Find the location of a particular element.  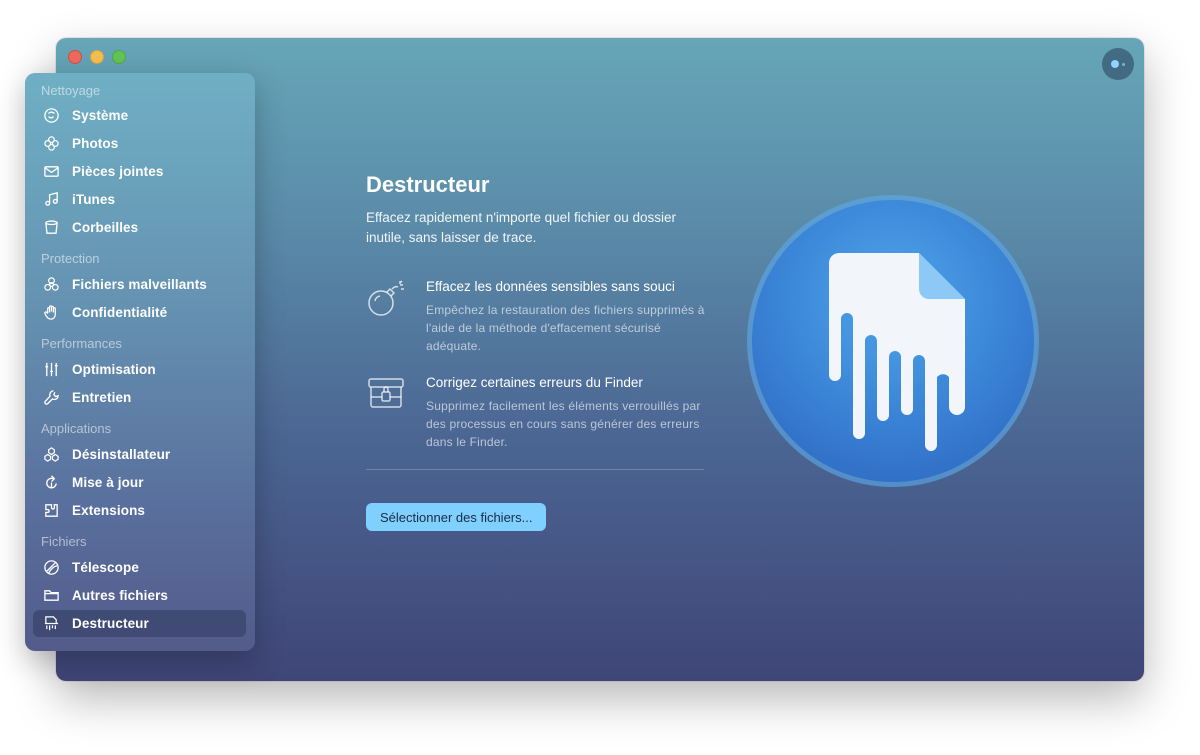

sidebar-item-label: Extensions is located at coordinates (109, 510).